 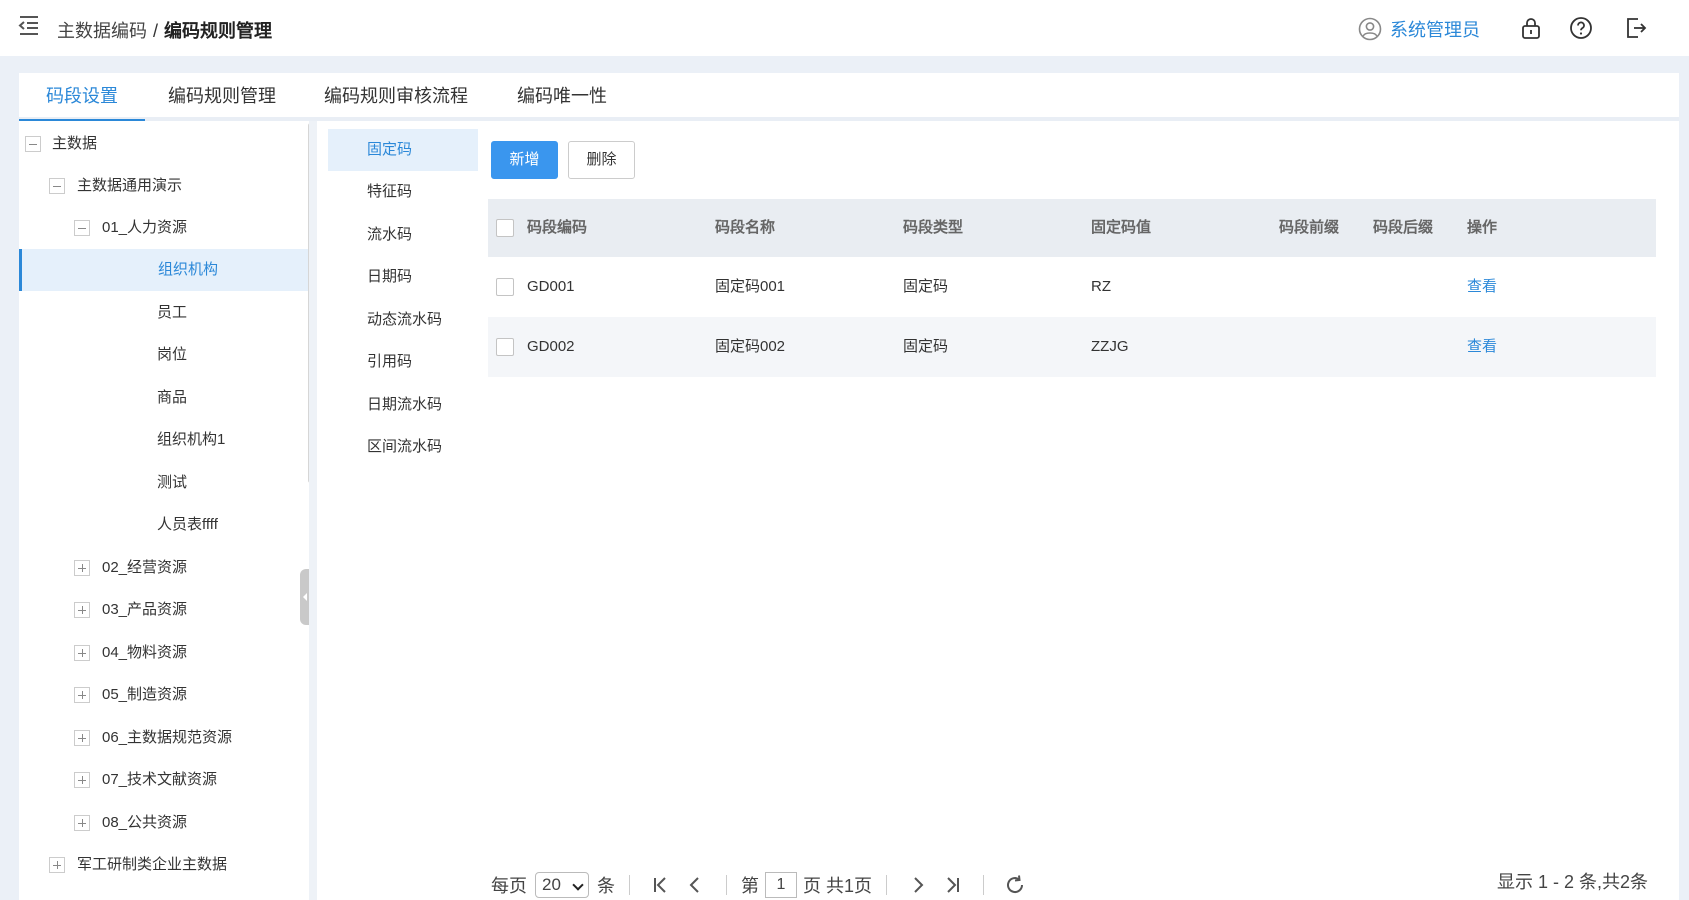 I want to click on segment-type-feature: 特征码, so click(x=403, y=192).